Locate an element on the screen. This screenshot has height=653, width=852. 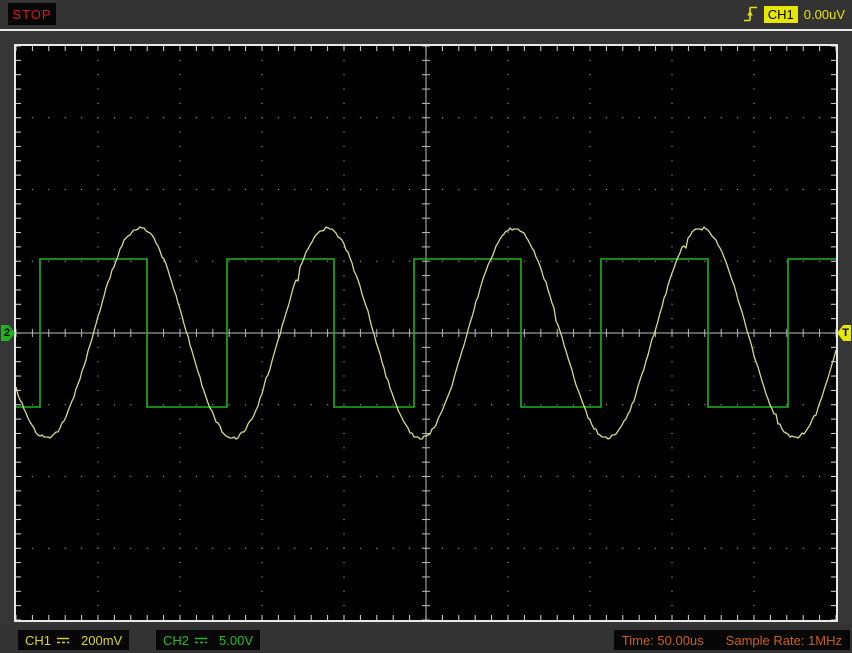
rising-edge-trigger-icon is located at coordinates (750, 14).